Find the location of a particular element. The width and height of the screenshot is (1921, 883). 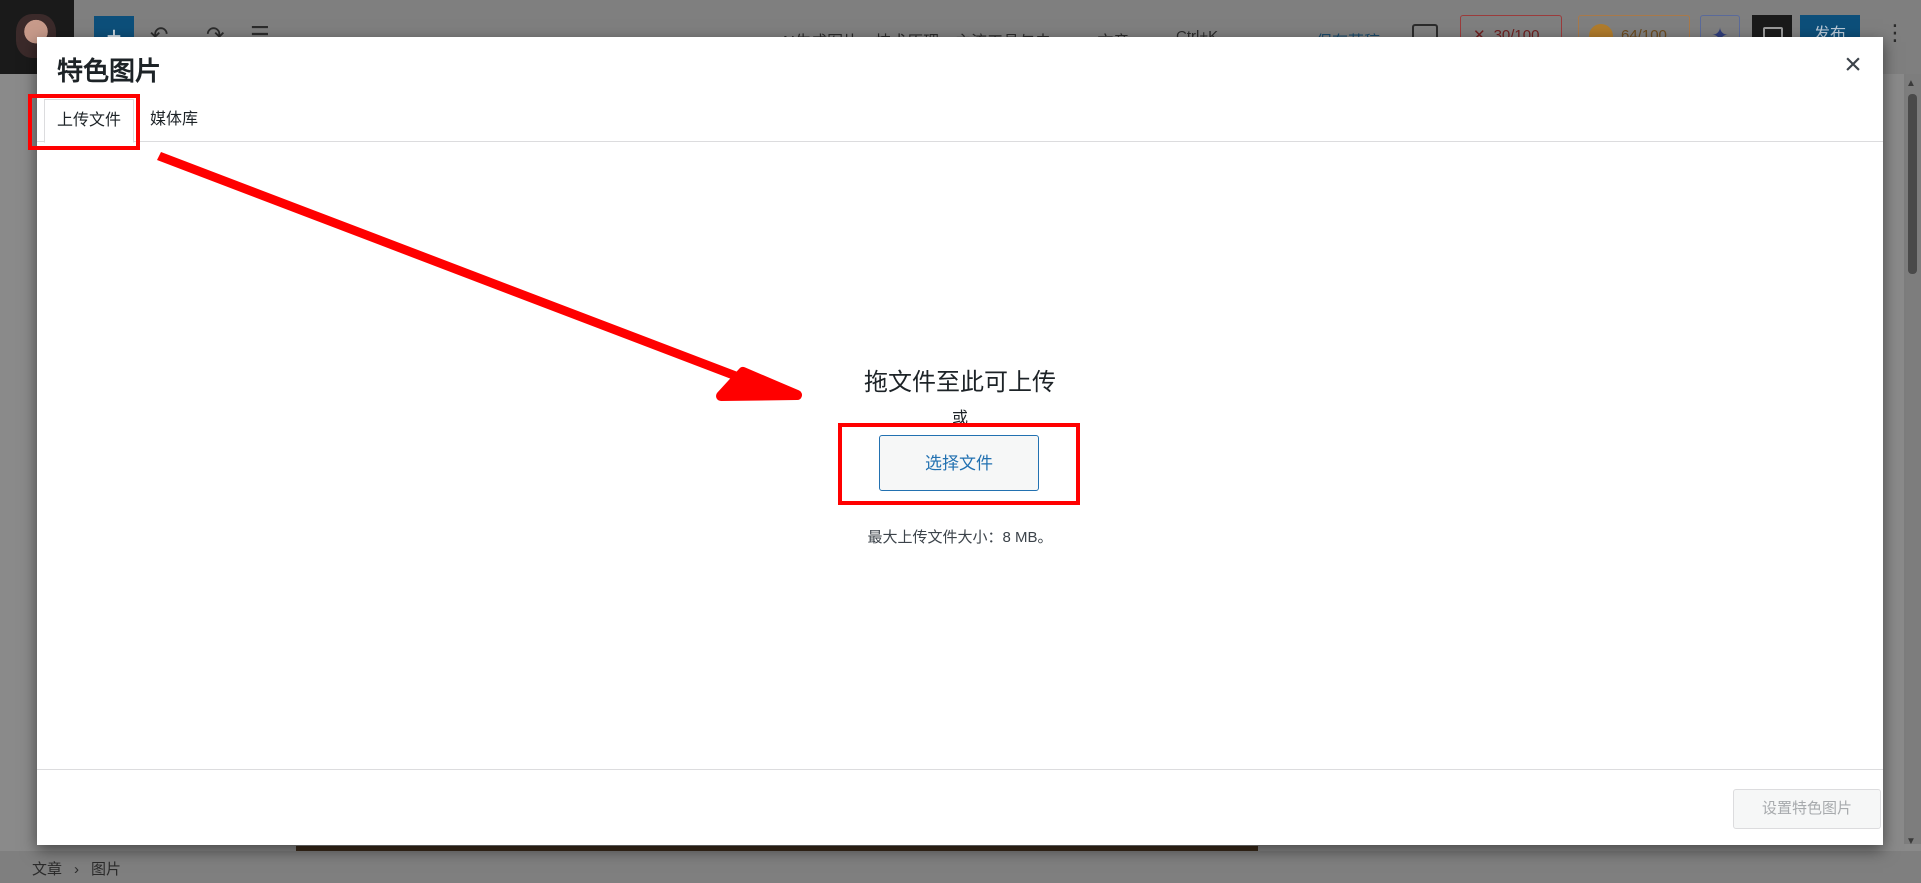

scroll-up-icon: ▲ is located at coordinates (1911, 83).